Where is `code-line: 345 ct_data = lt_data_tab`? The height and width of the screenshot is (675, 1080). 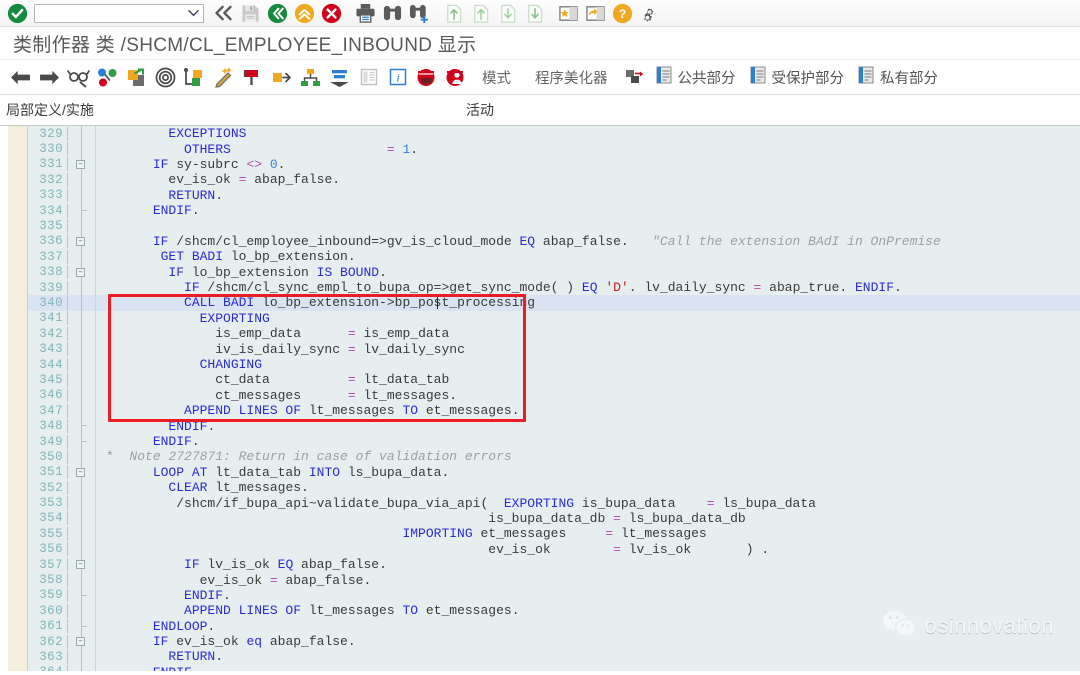
code-line: 345 ct_data = lt_data_tab is located at coordinates (554, 380).